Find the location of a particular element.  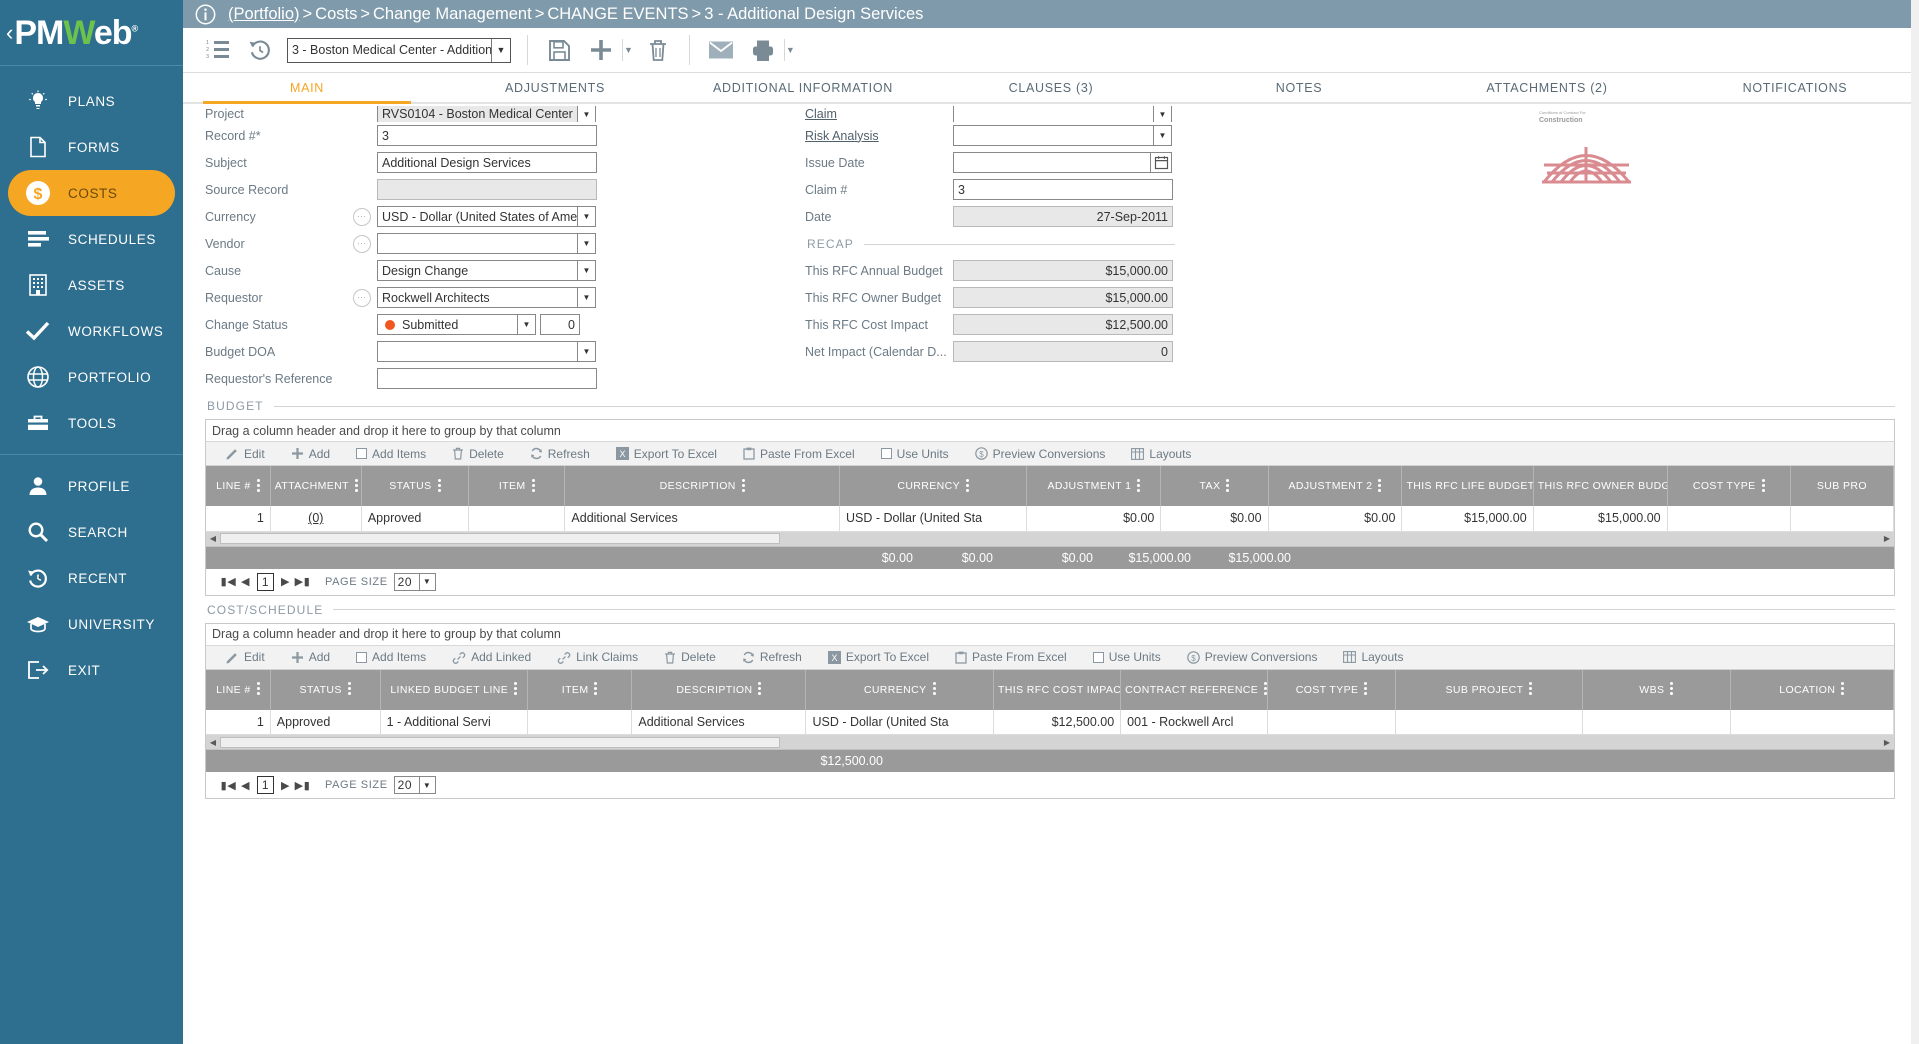

cell-attachment: (0) is located at coordinates (316, 519).